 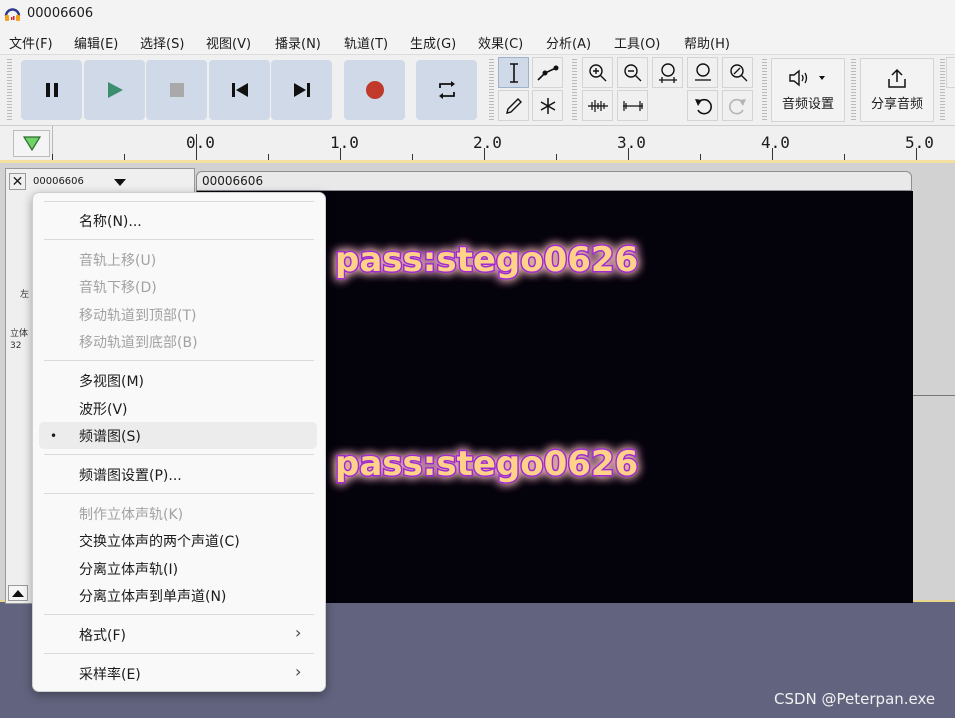 What do you see at coordinates (25, 295) in the screenshot?
I see `pan-label: 左` at bounding box center [25, 295].